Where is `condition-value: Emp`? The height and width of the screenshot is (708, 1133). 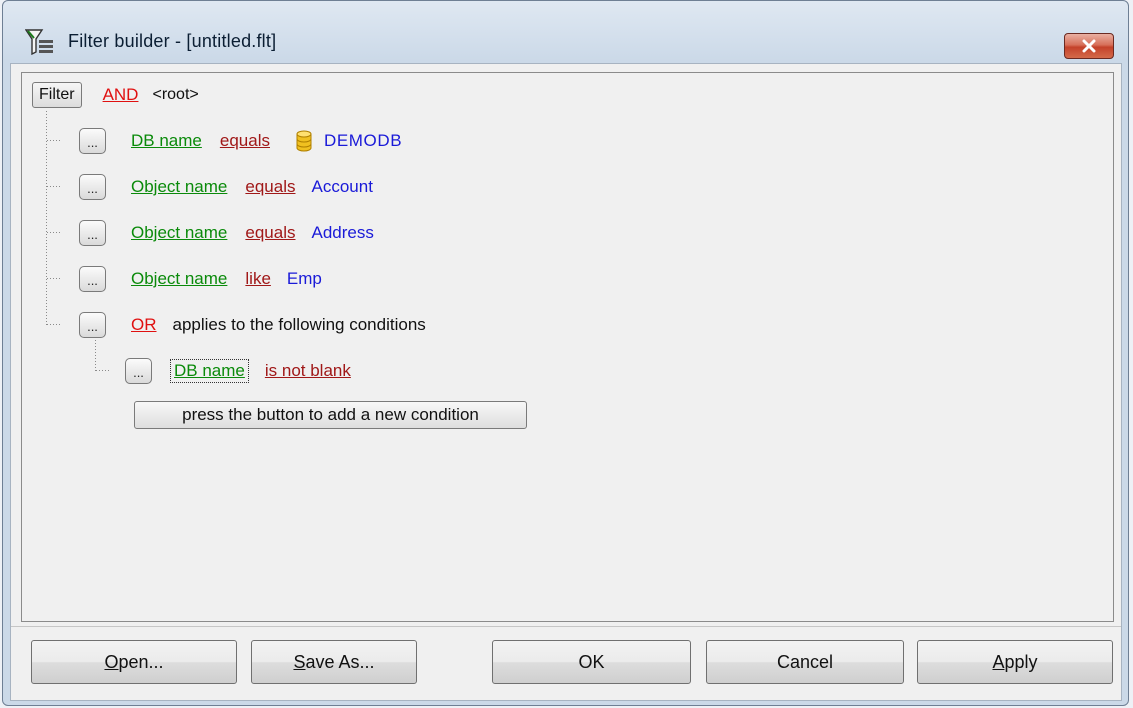
condition-value: Emp is located at coordinates (304, 279).